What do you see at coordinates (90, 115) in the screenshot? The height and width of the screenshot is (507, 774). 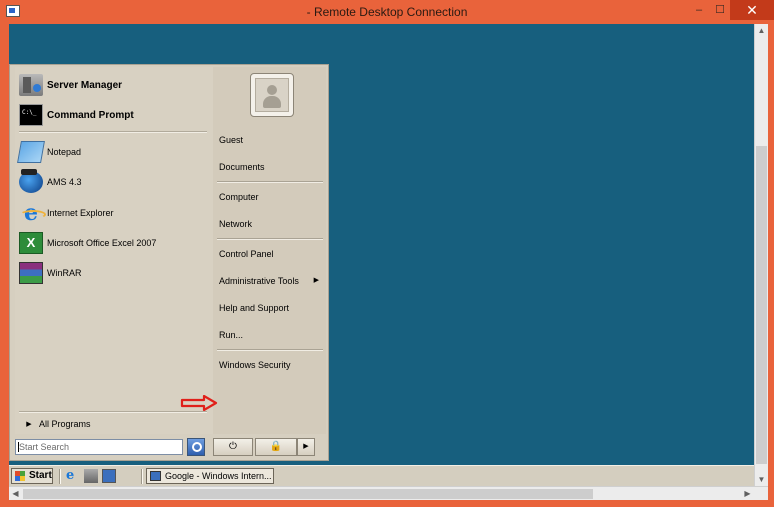 I see `menu-item-label: Command Prompt` at bounding box center [90, 115].